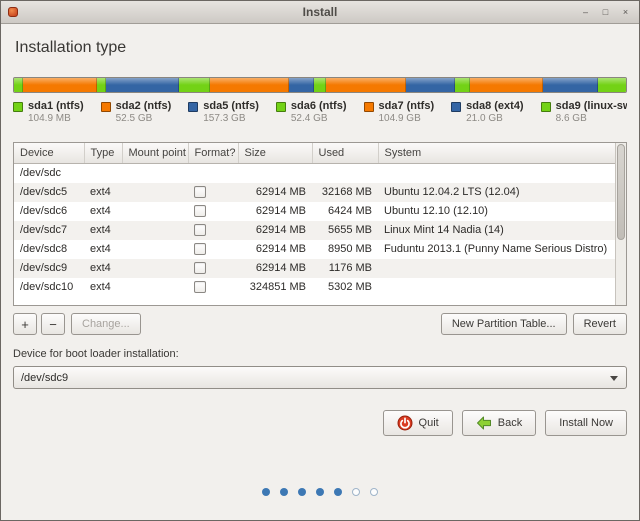 Image resolution: width=640 pixels, height=521 pixels. I want to click on window-title: Install, so click(320, 12).